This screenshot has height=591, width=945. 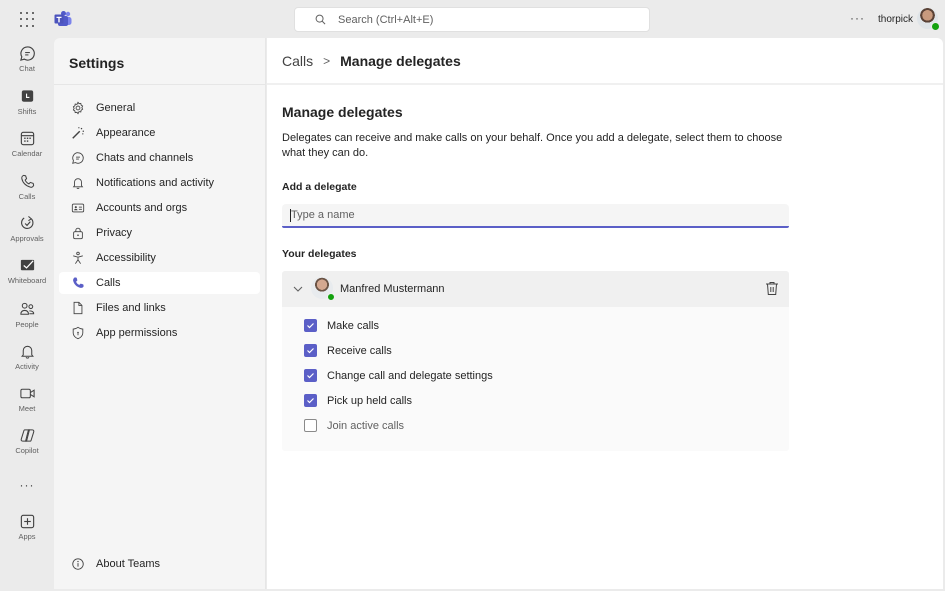 I want to click on rail-item-shifts: Shifts, so click(x=27, y=102).